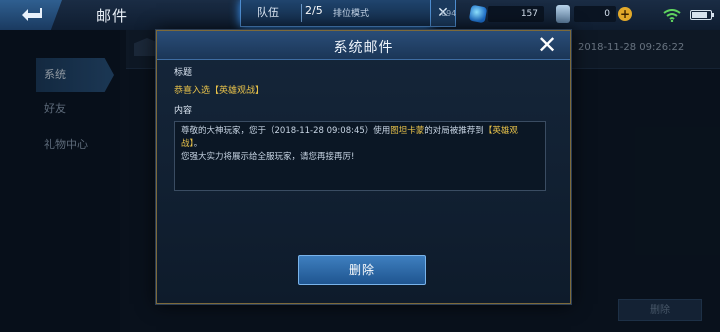 The height and width of the screenshot is (332, 720). I want to click on battery-fill, so click(699, 15).